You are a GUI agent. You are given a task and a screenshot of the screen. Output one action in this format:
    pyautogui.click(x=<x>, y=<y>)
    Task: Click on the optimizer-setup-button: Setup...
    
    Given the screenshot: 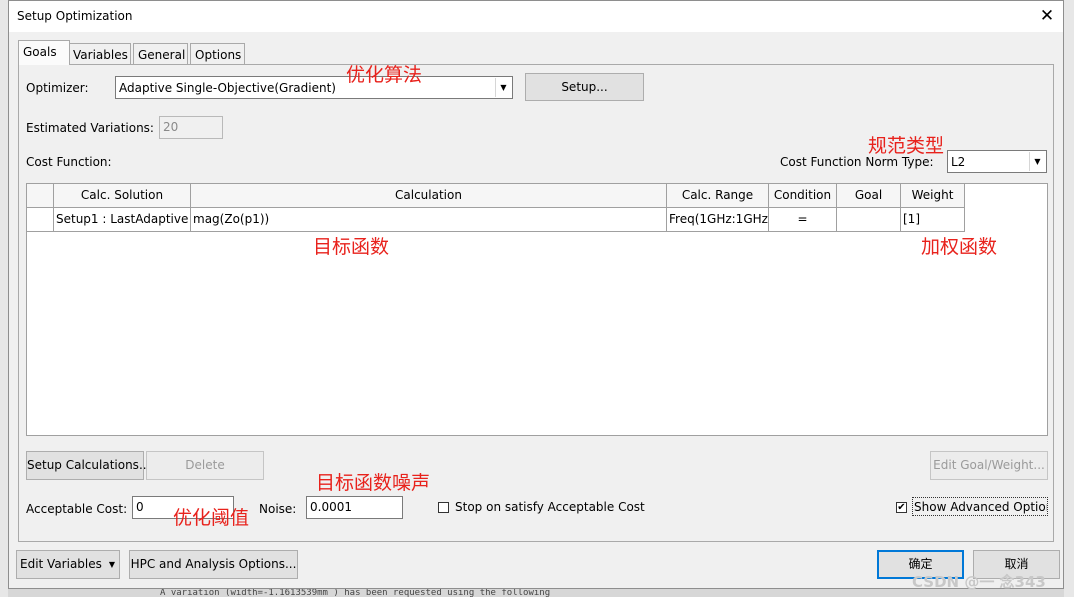 What is the action you would take?
    pyautogui.click(x=584, y=87)
    